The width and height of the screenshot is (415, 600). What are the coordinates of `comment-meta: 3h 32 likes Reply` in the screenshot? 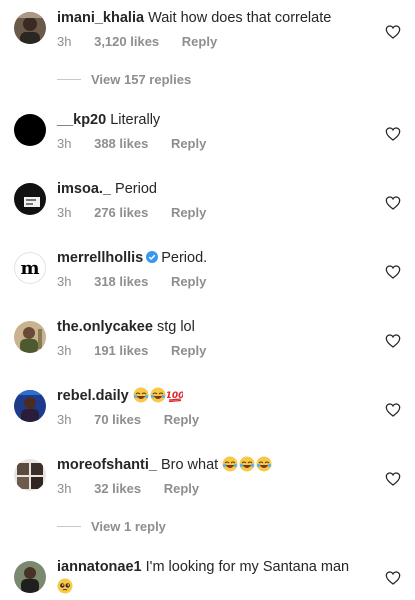 It's located at (216, 489).